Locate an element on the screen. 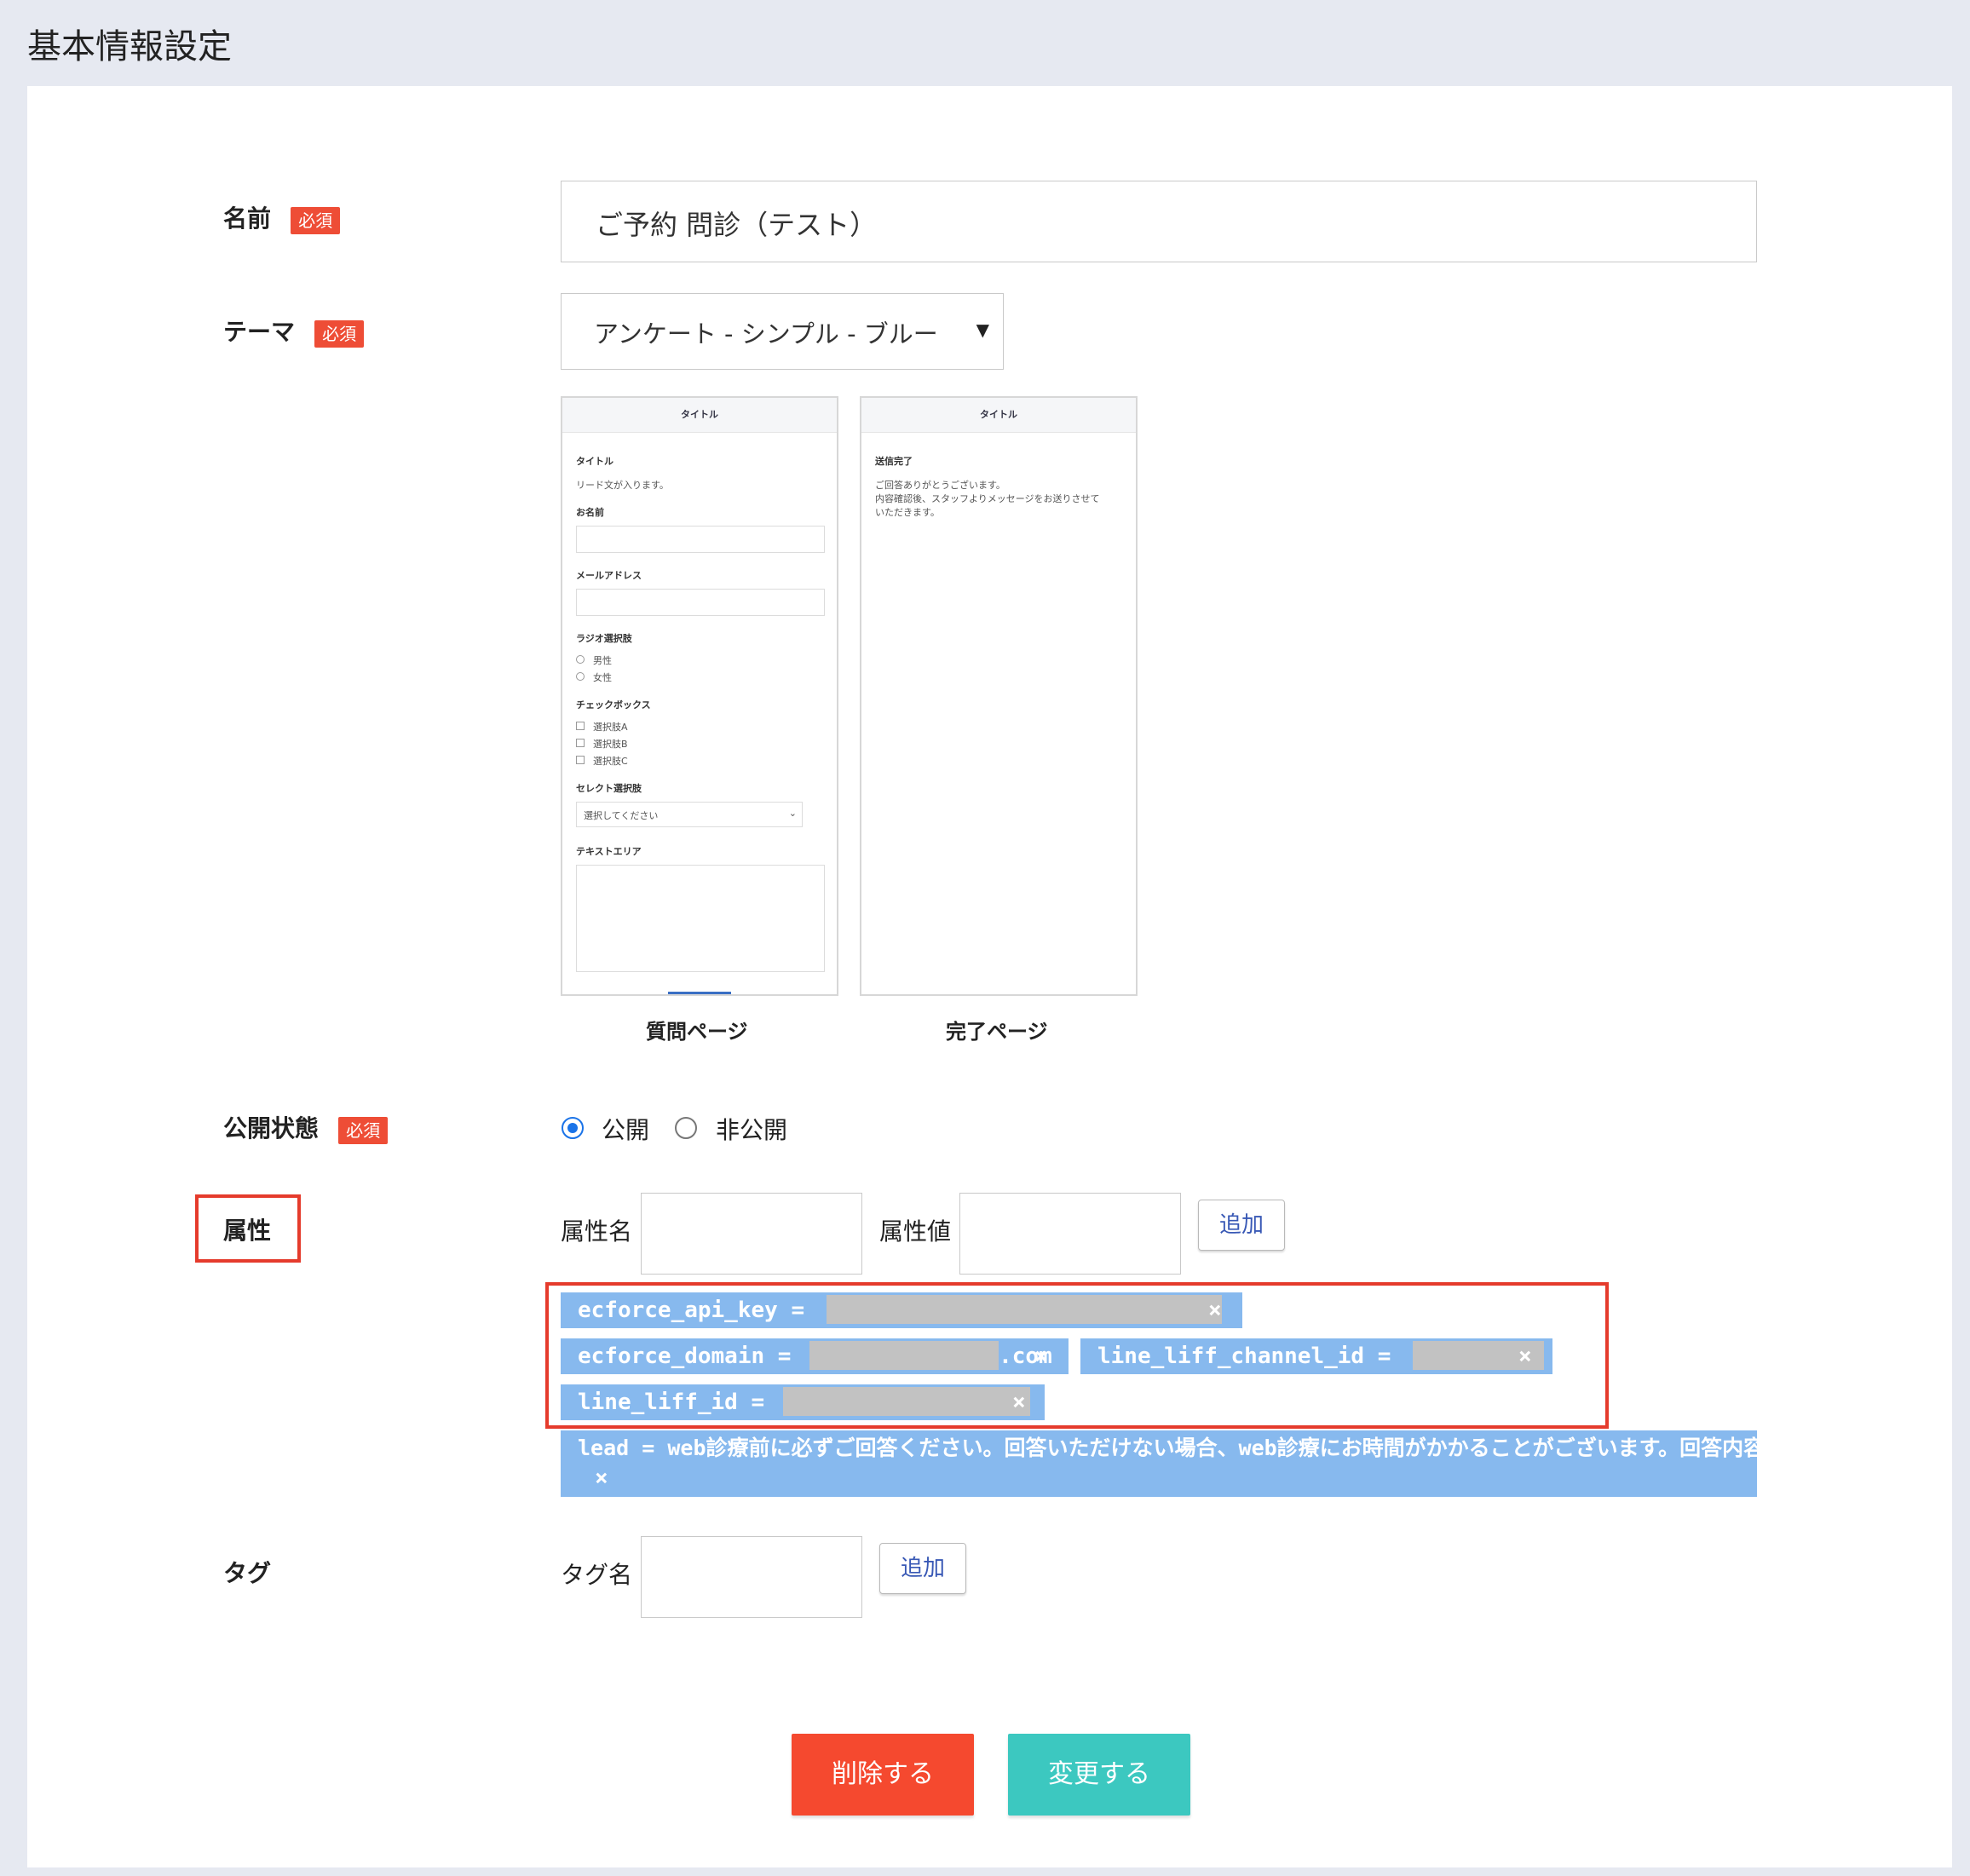 Image resolution: width=1970 pixels, height=1876 pixels. question-page-caption: 質問ページ is located at coordinates (697, 1032).